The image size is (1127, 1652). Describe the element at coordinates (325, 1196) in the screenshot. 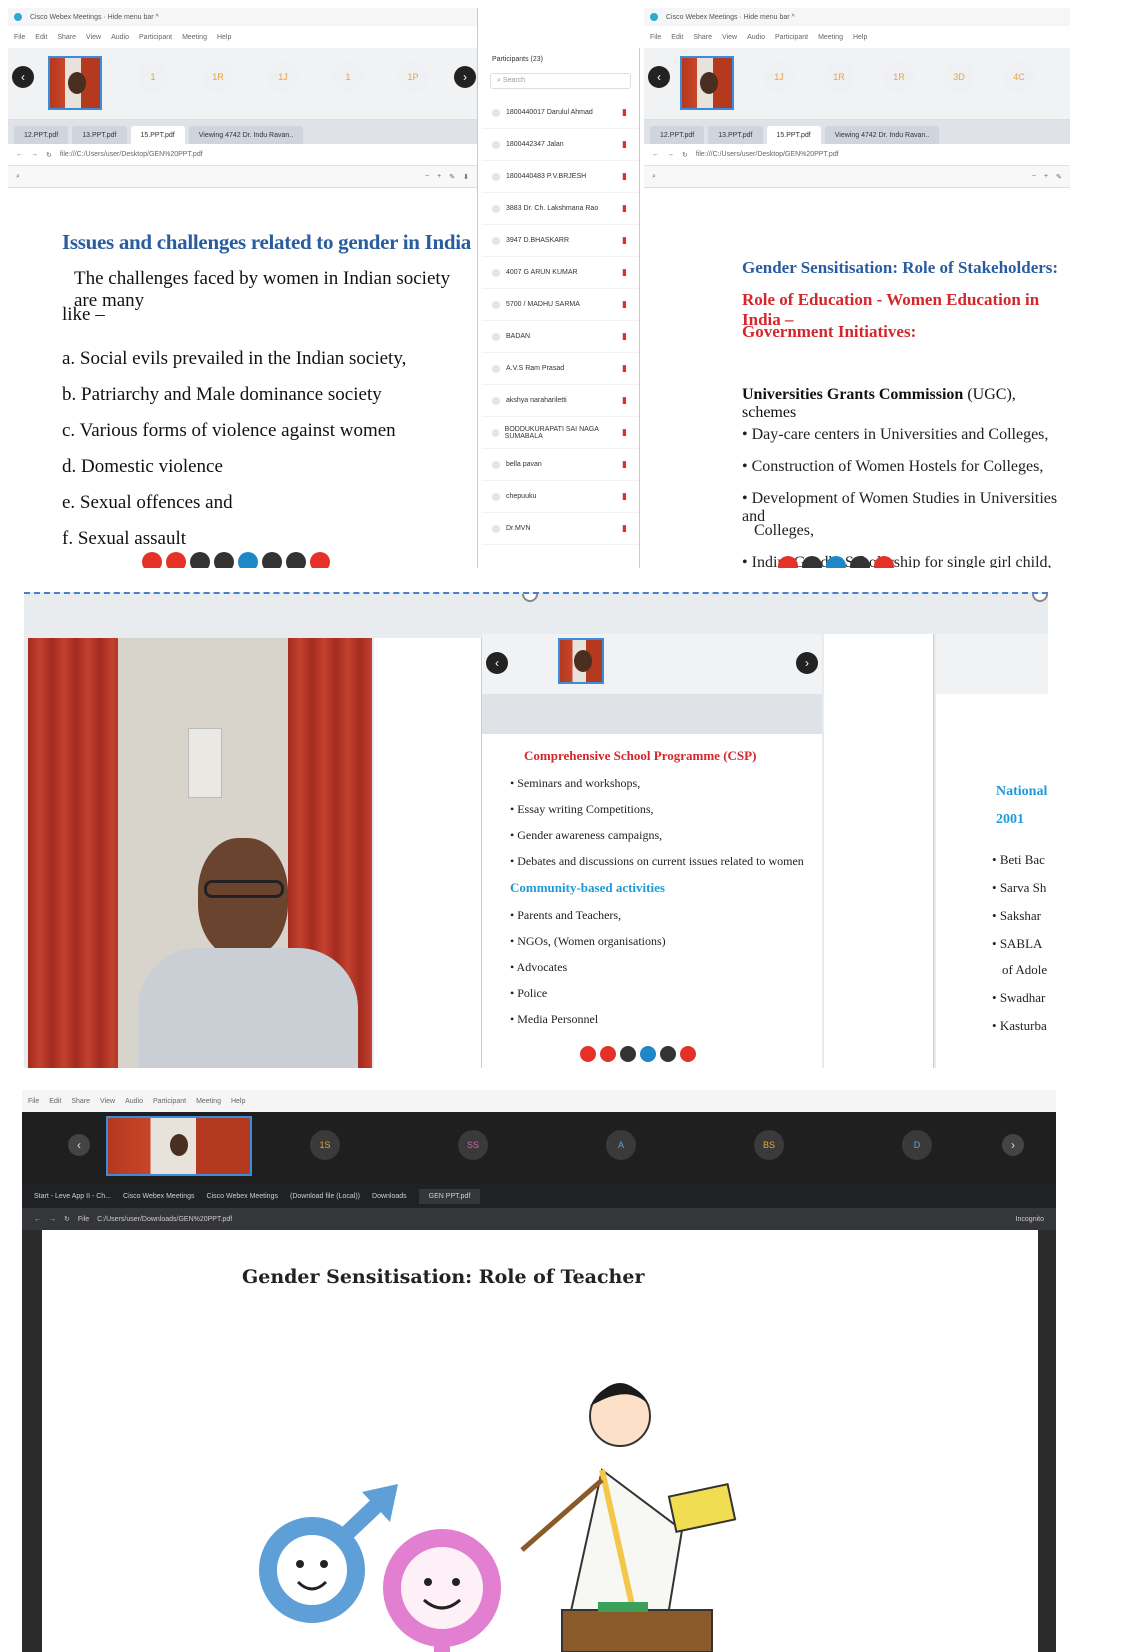

I see `tab: (Download file (Local))` at that location.